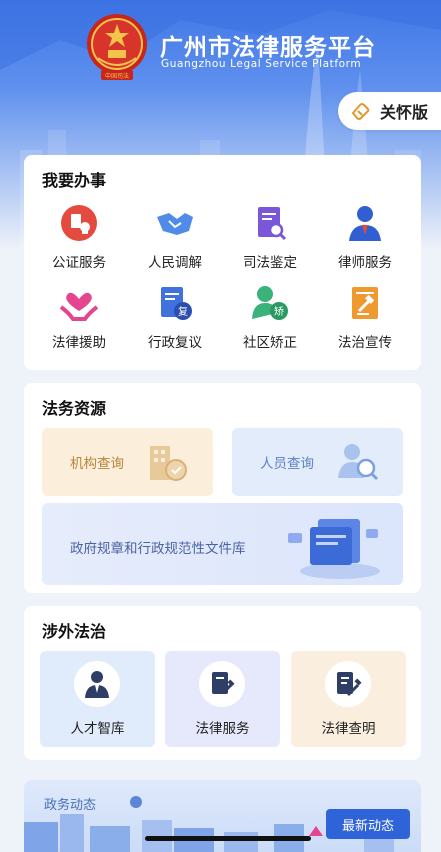  What do you see at coordinates (97, 699) in the screenshot?
I see `talent-think-tank-button: 人才智库` at bounding box center [97, 699].